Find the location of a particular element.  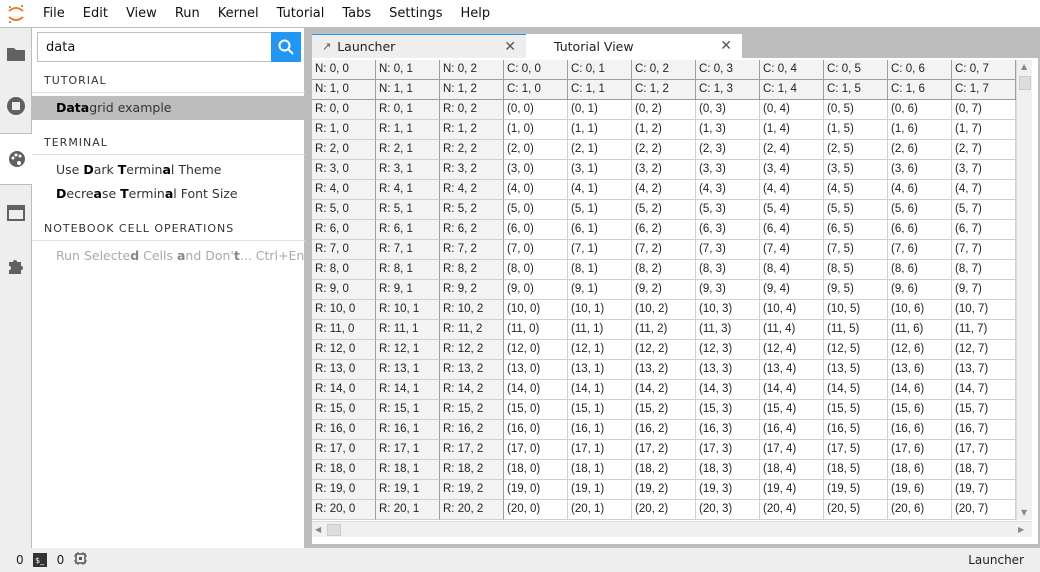

table-cell: (10, 7) is located at coordinates (984, 310).